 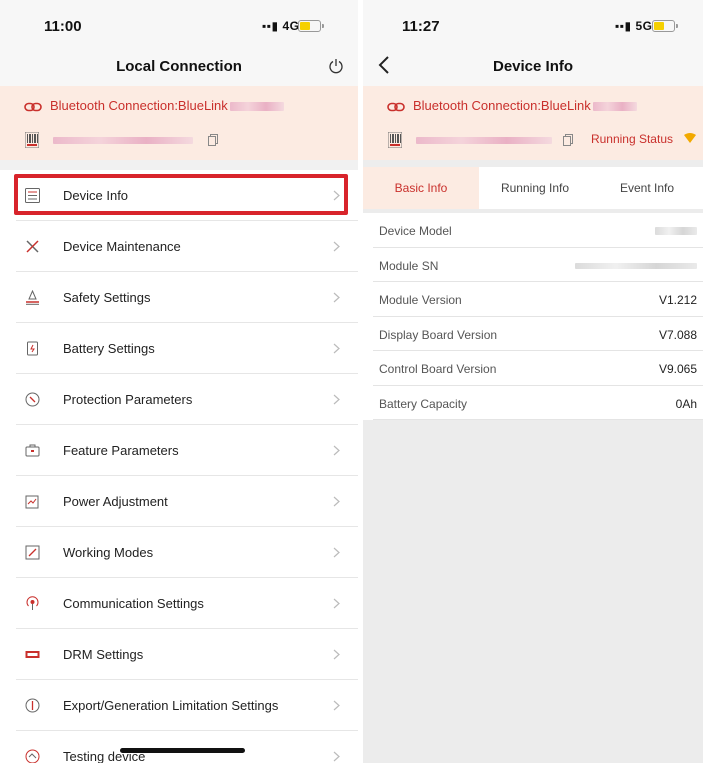 What do you see at coordinates (533, 403) in the screenshot?
I see `info-row: Battery Capacity 0Ah` at bounding box center [533, 403].